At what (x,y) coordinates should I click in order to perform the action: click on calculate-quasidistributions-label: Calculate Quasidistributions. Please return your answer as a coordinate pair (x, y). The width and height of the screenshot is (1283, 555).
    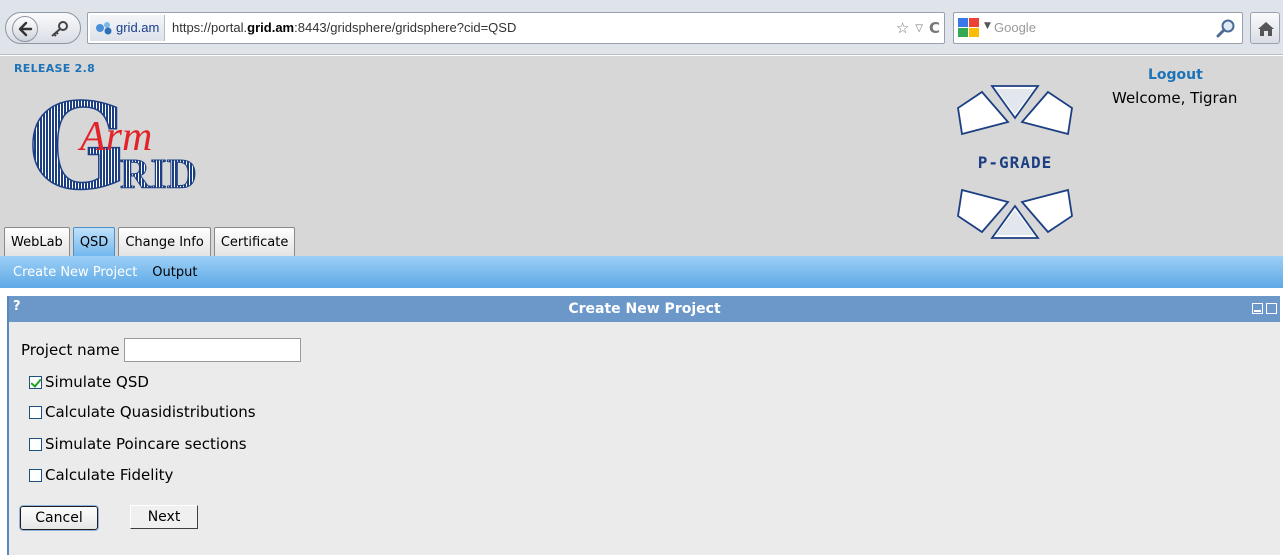
    Looking at the image, I should click on (150, 412).